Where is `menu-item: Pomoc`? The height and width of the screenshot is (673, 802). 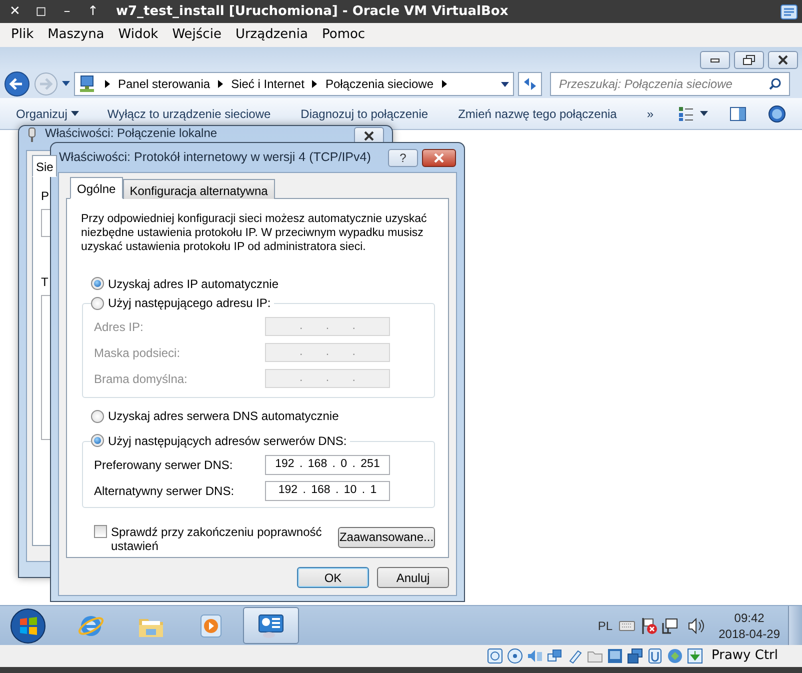 menu-item: Pomoc is located at coordinates (343, 35).